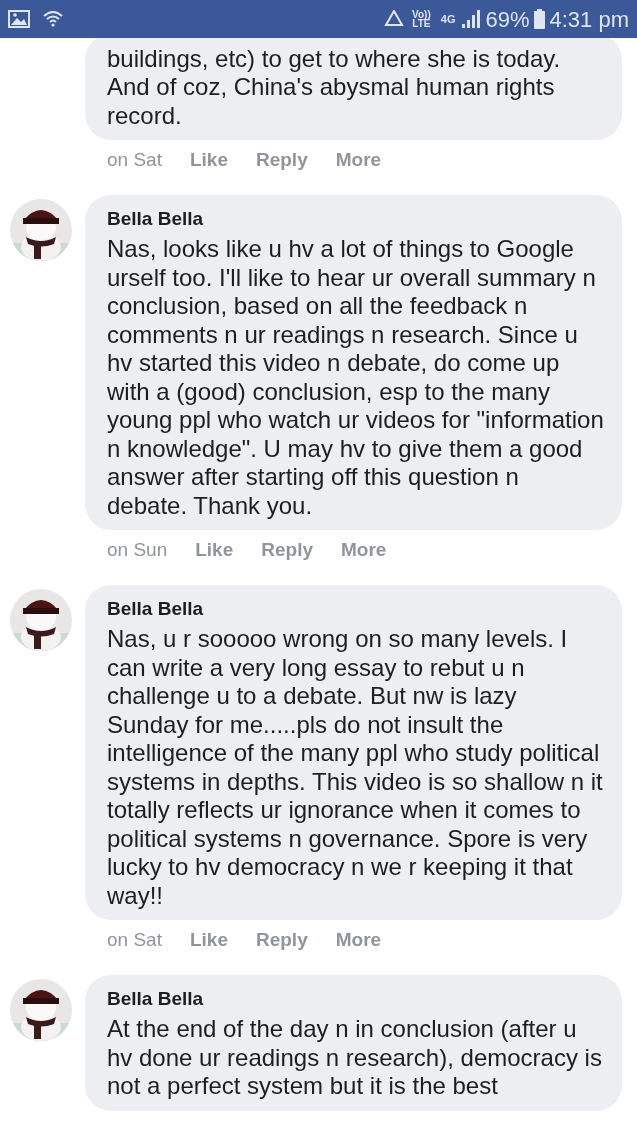 The image size is (637, 1137). Describe the element at coordinates (448, 19) in the screenshot. I see `data-label: 4G` at that location.